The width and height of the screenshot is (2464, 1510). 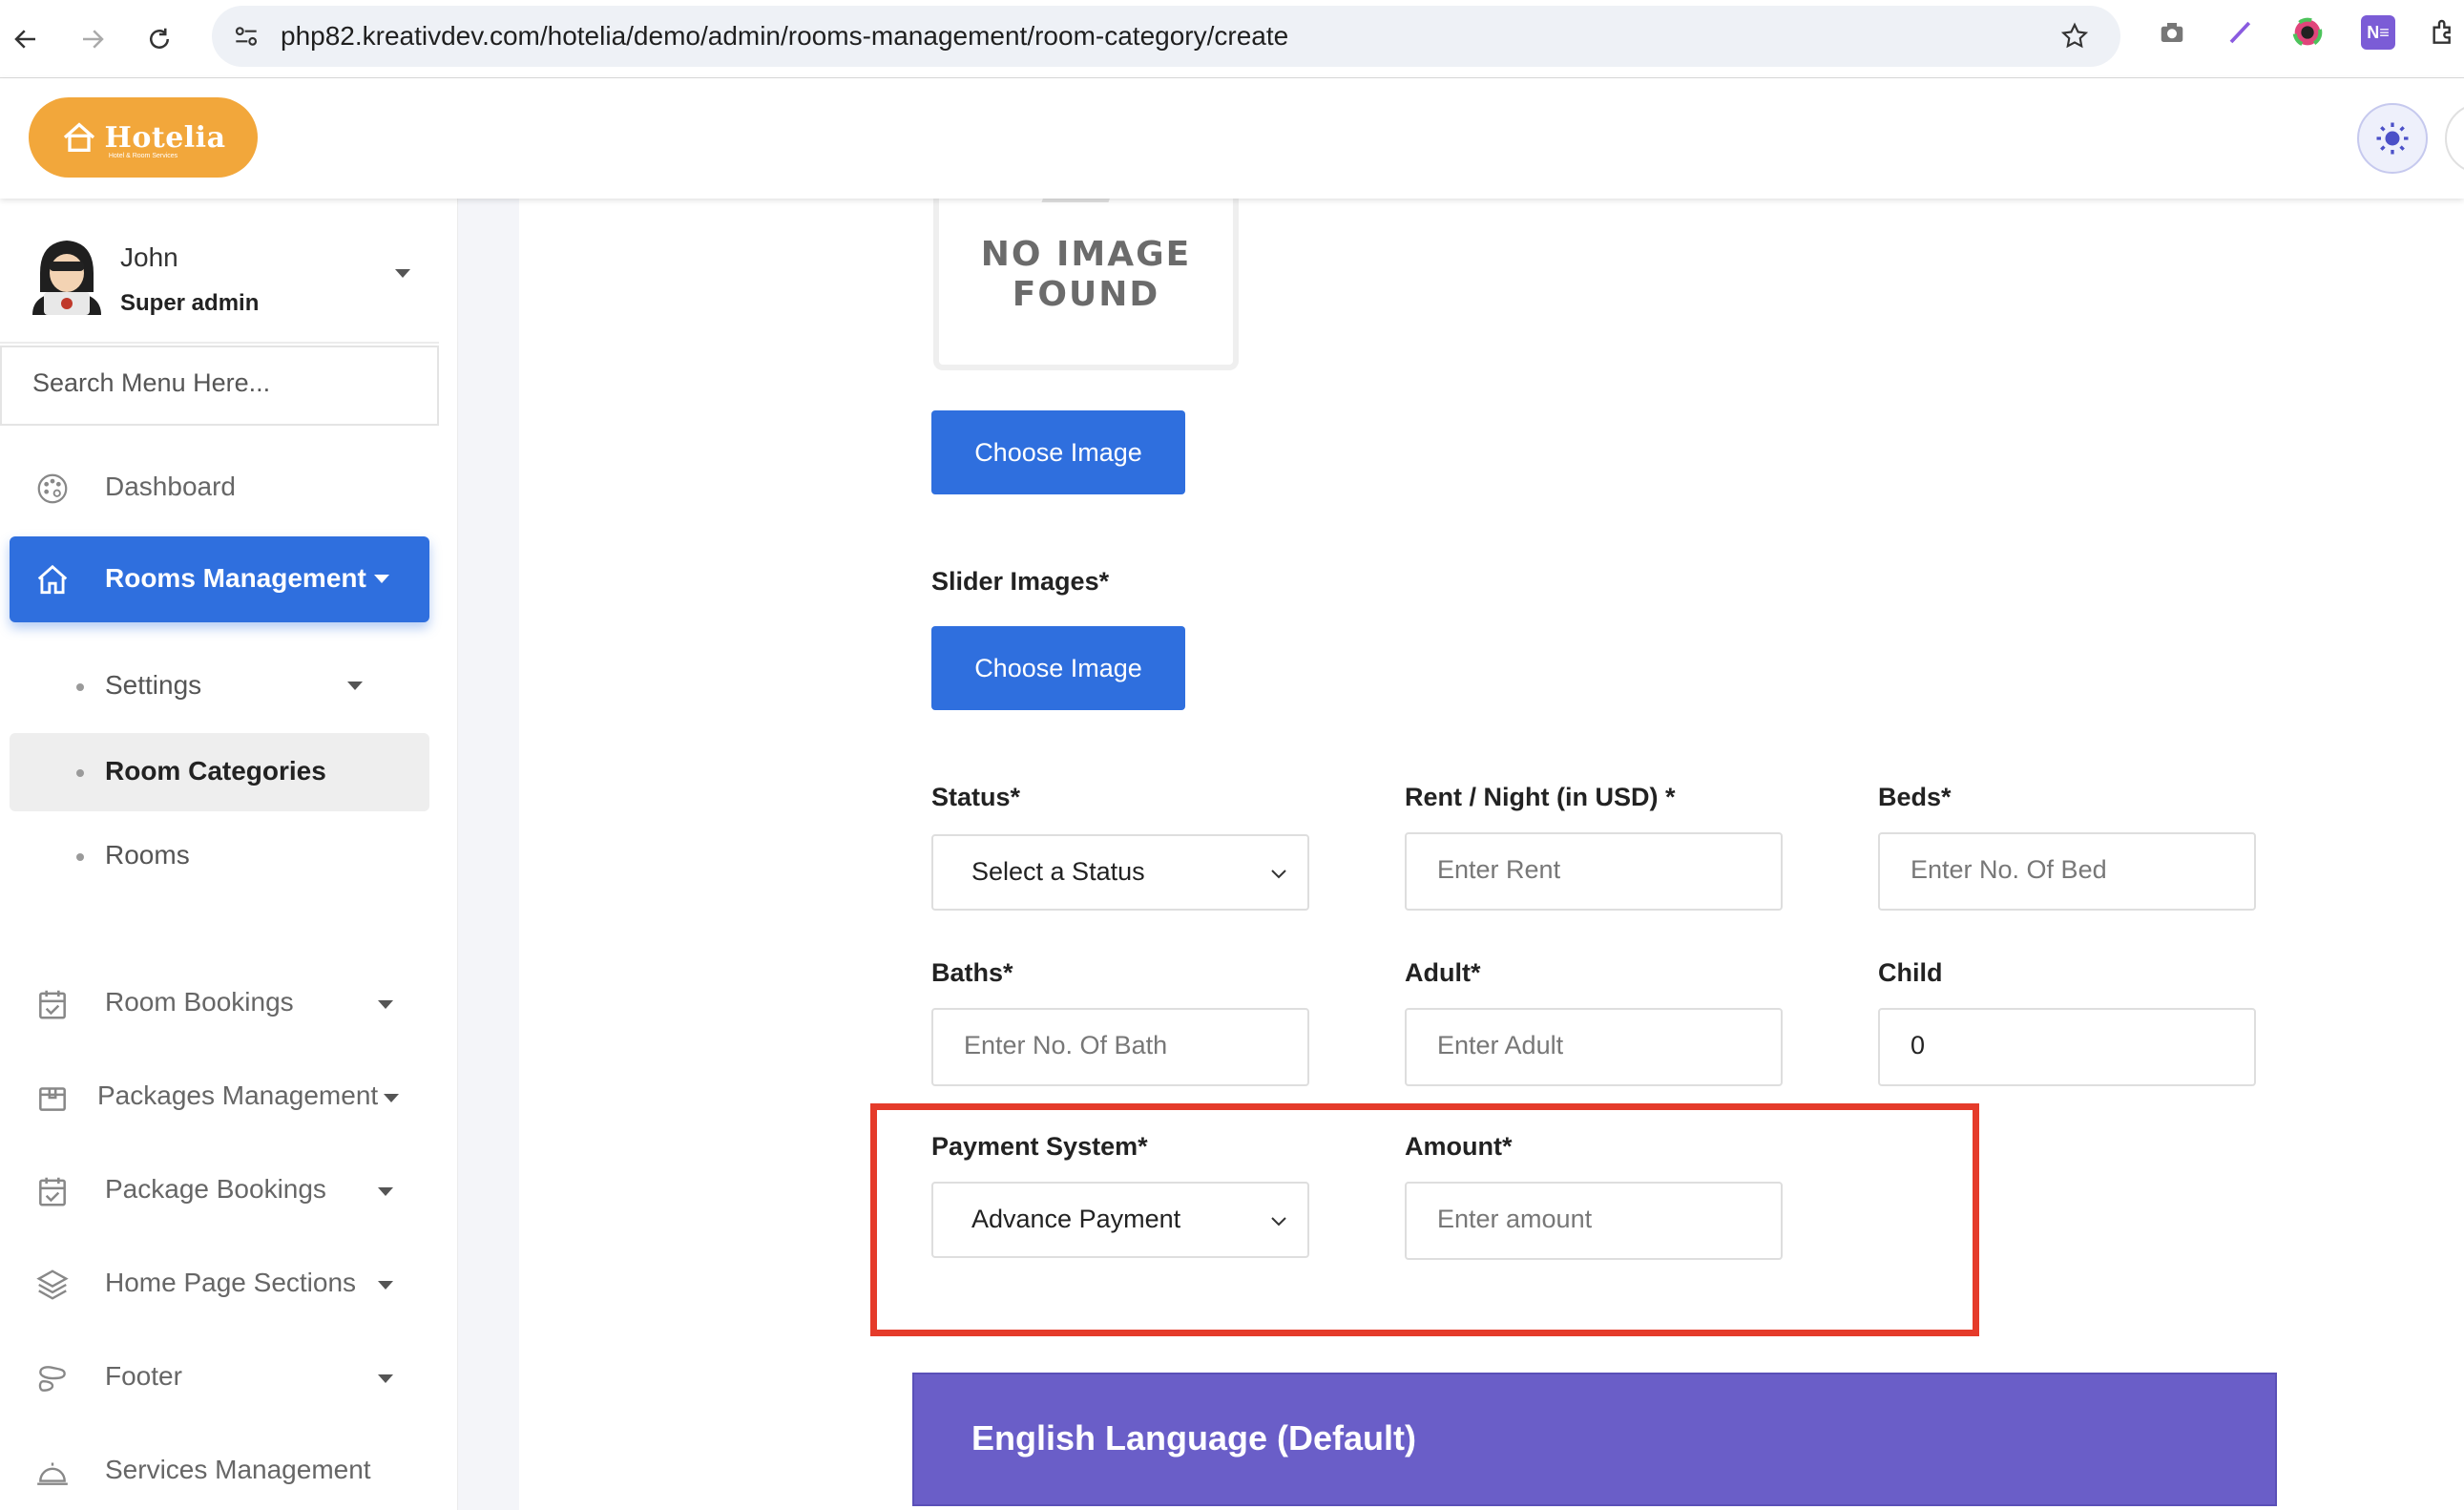 I want to click on adult-label: Adult*, so click(x=1443, y=973).